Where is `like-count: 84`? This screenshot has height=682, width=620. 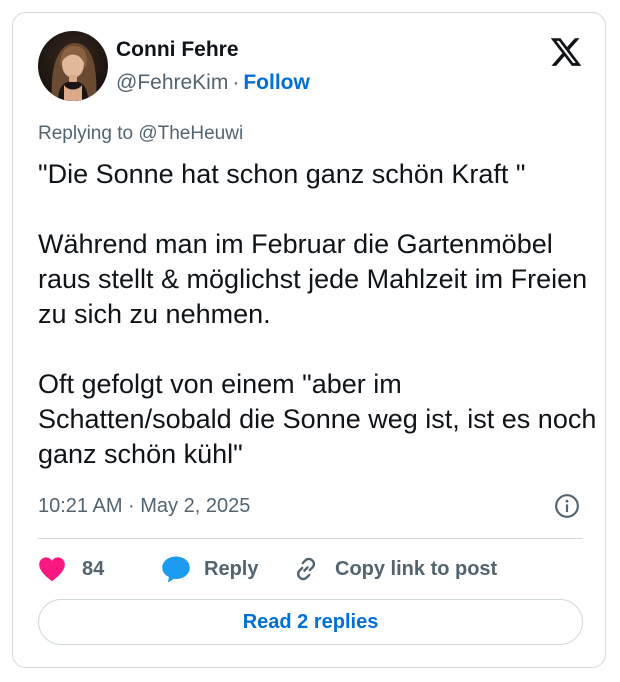
like-count: 84 is located at coordinates (93, 568).